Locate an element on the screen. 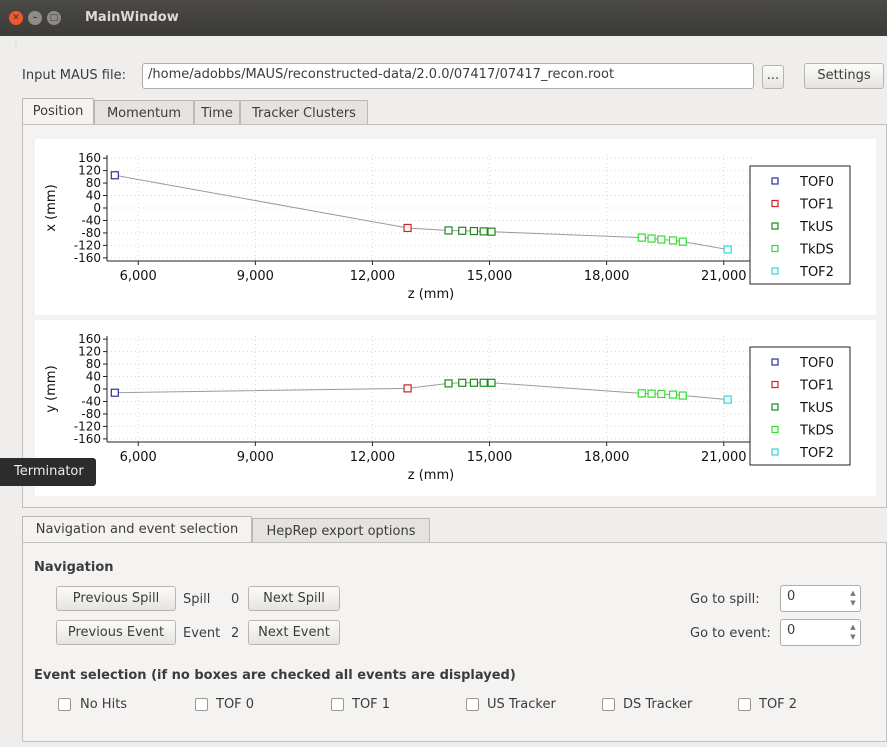  spill-value: 0 is located at coordinates (235, 599).